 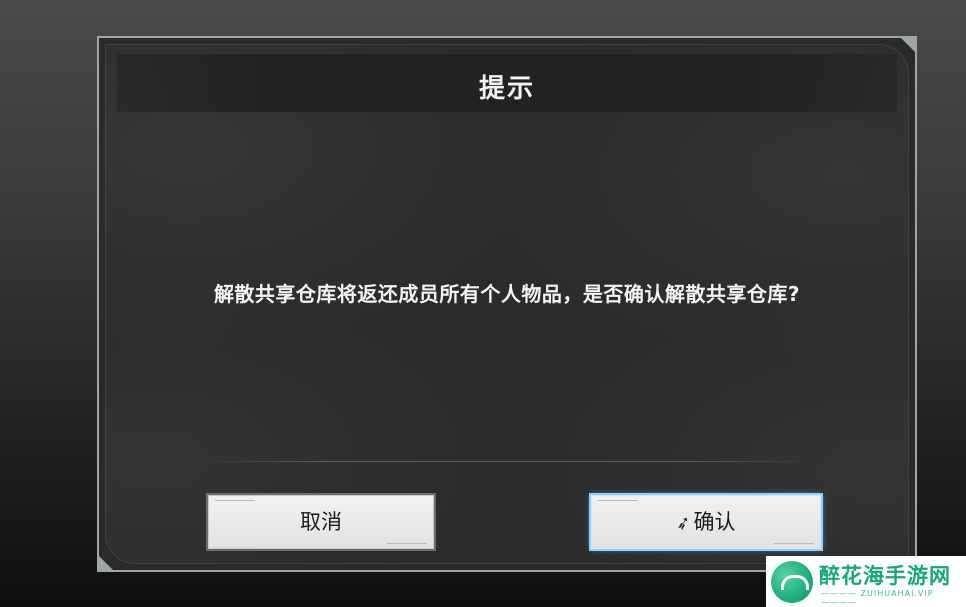 I want to click on cancel-button: 取消, so click(x=321, y=522).